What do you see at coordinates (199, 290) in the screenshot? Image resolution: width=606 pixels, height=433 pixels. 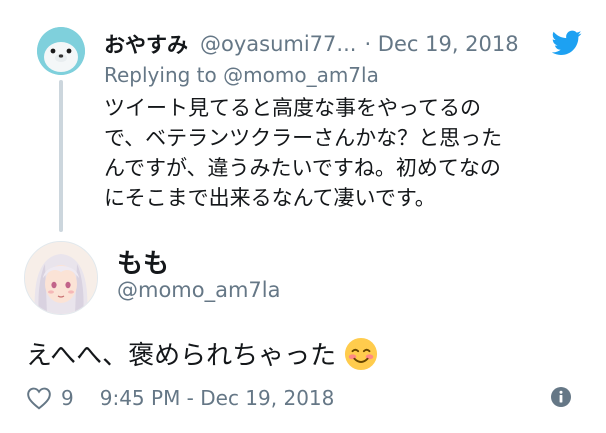 I see `tweet-author-handle: @momo_am7la` at bounding box center [199, 290].